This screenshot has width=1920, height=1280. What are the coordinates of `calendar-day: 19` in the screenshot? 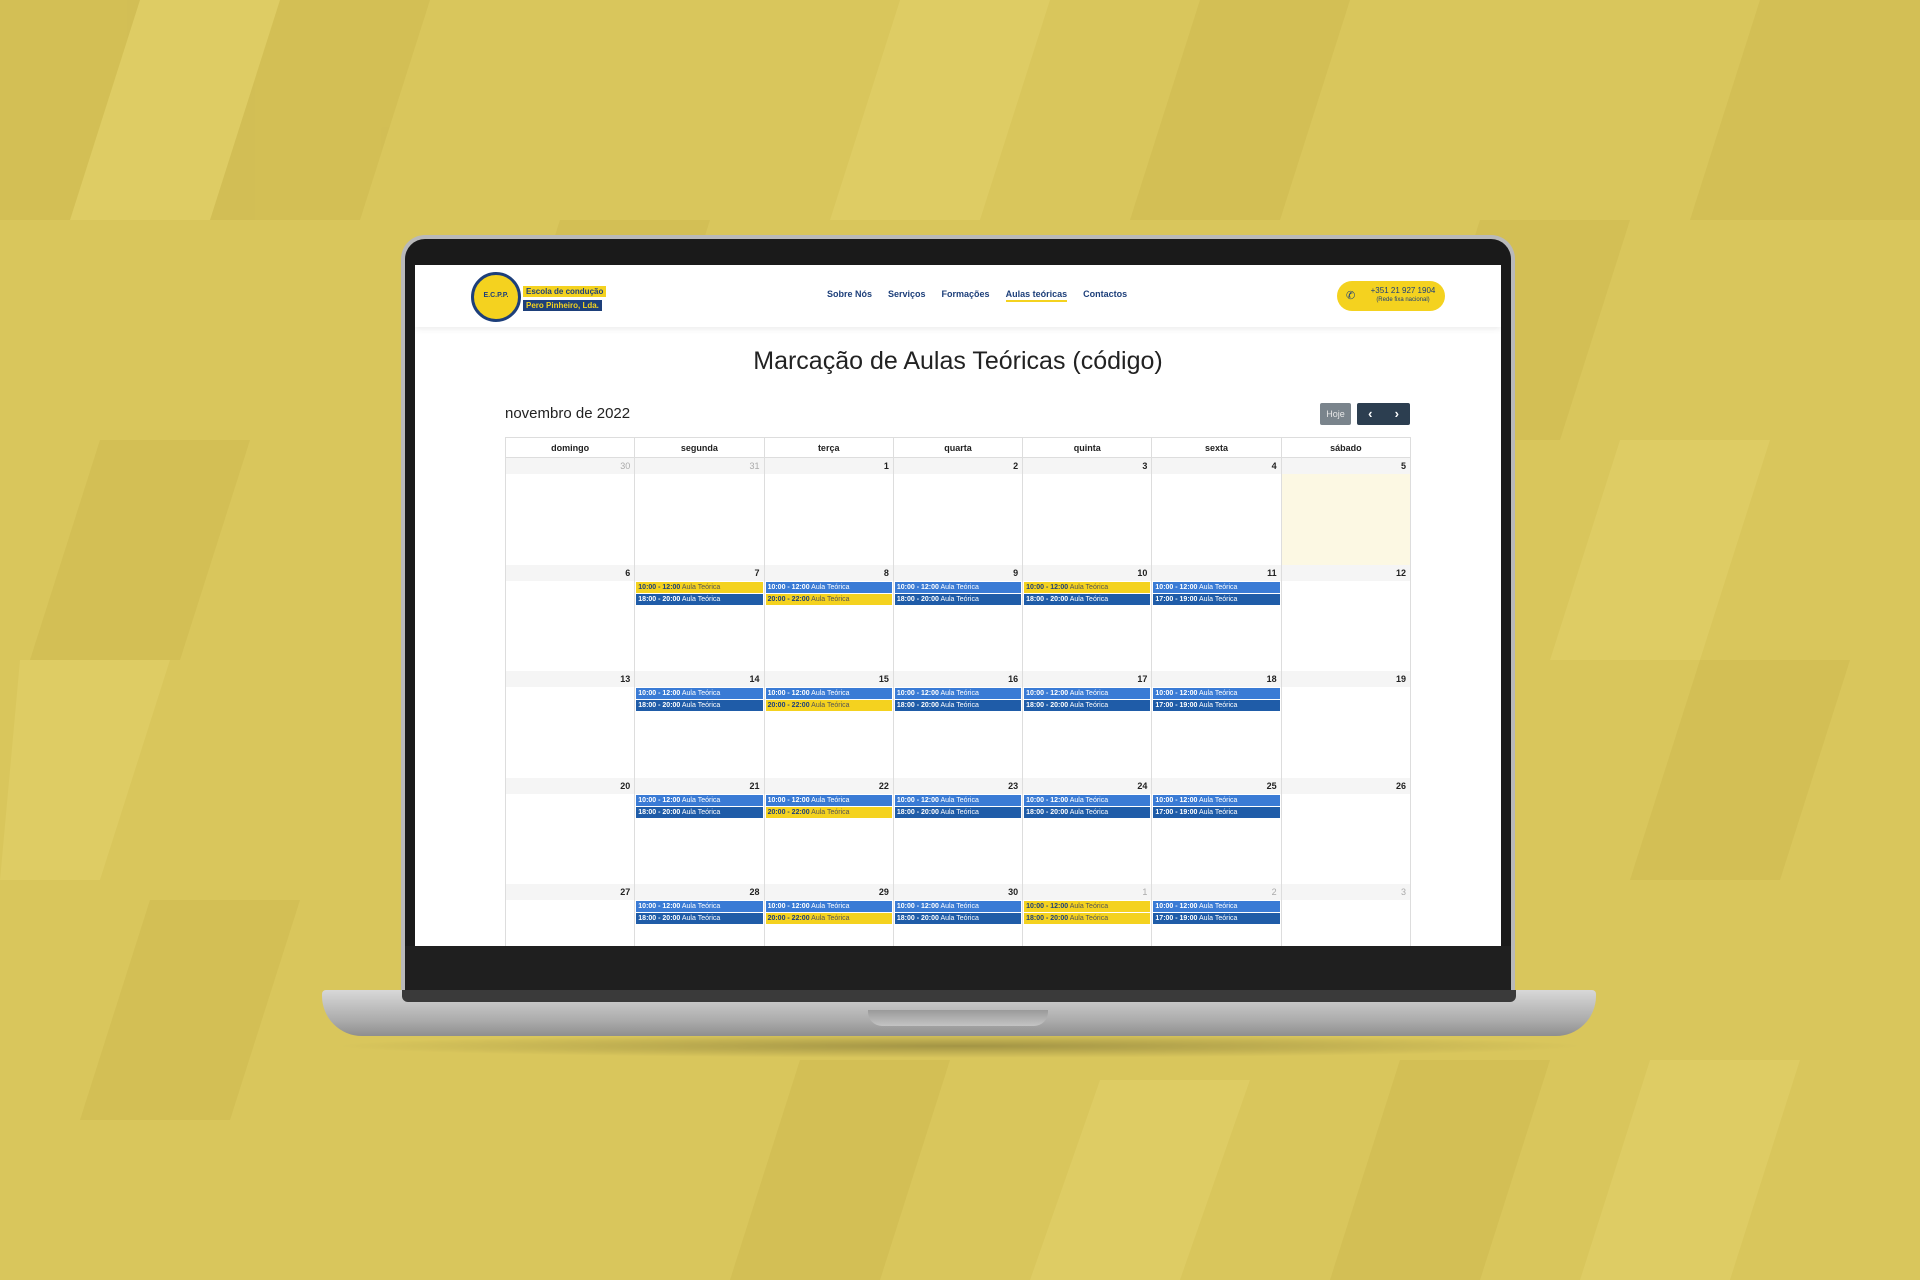 It's located at (1345, 724).